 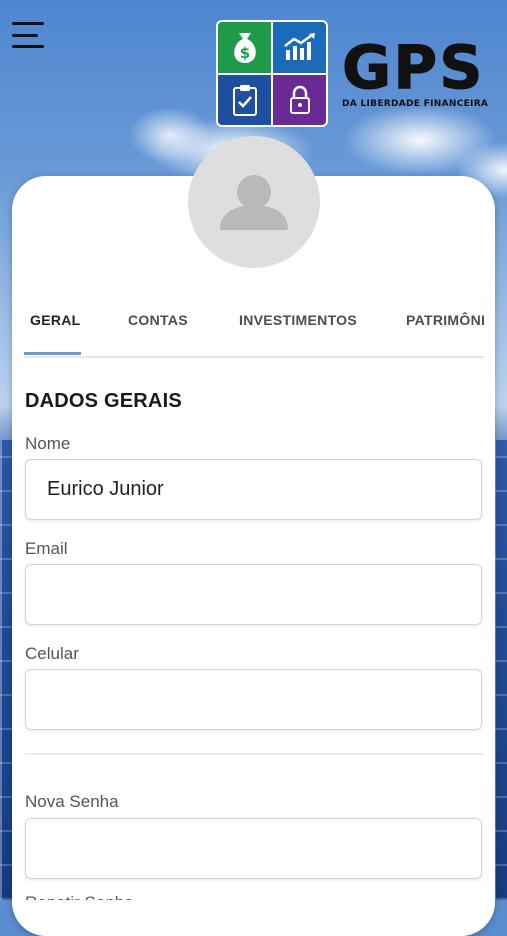 I want to click on logo-subtitle: DA LIBERDADE FINANCEIRA, so click(x=415, y=104).